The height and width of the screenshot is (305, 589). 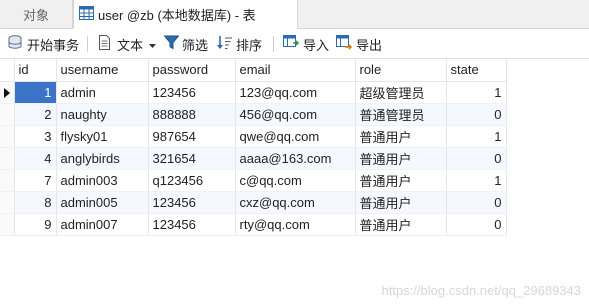 What do you see at coordinates (192, 136) in the screenshot?
I see `cell-password: 987654` at bounding box center [192, 136].